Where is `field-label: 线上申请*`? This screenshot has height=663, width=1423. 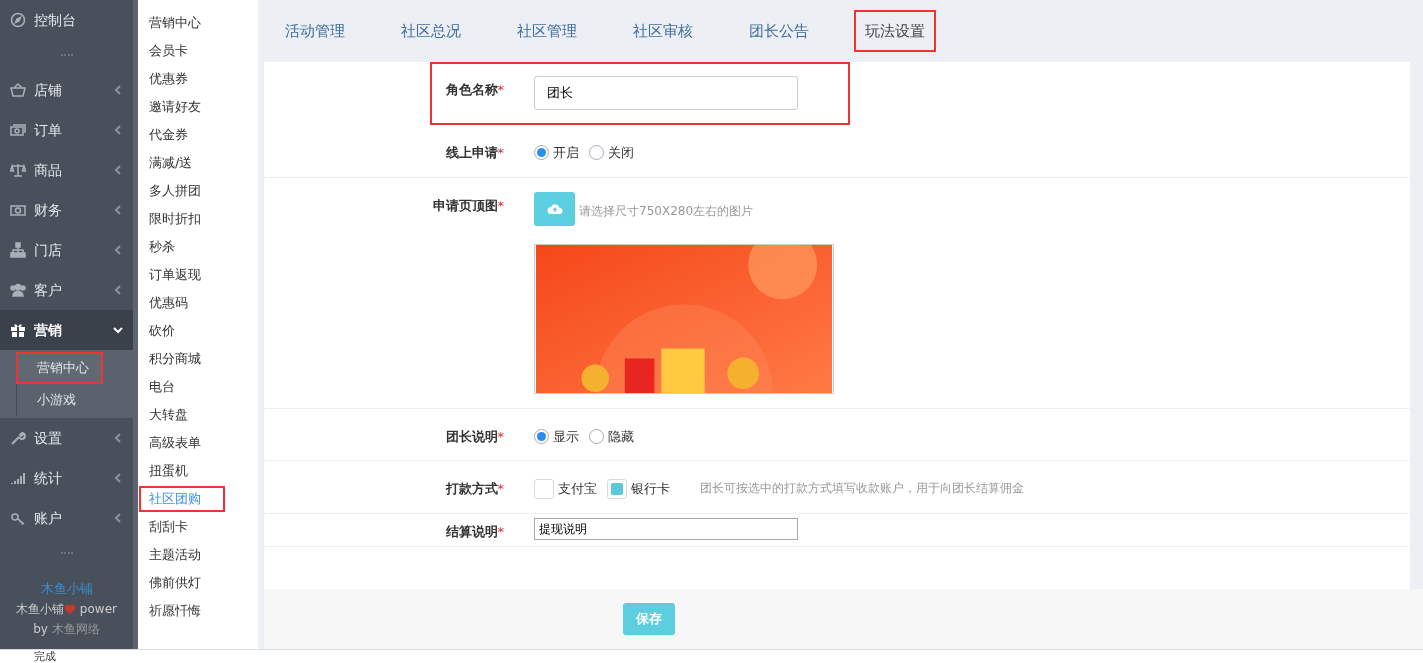 field-label: 线上申请* is located at coordinates (474, 153).